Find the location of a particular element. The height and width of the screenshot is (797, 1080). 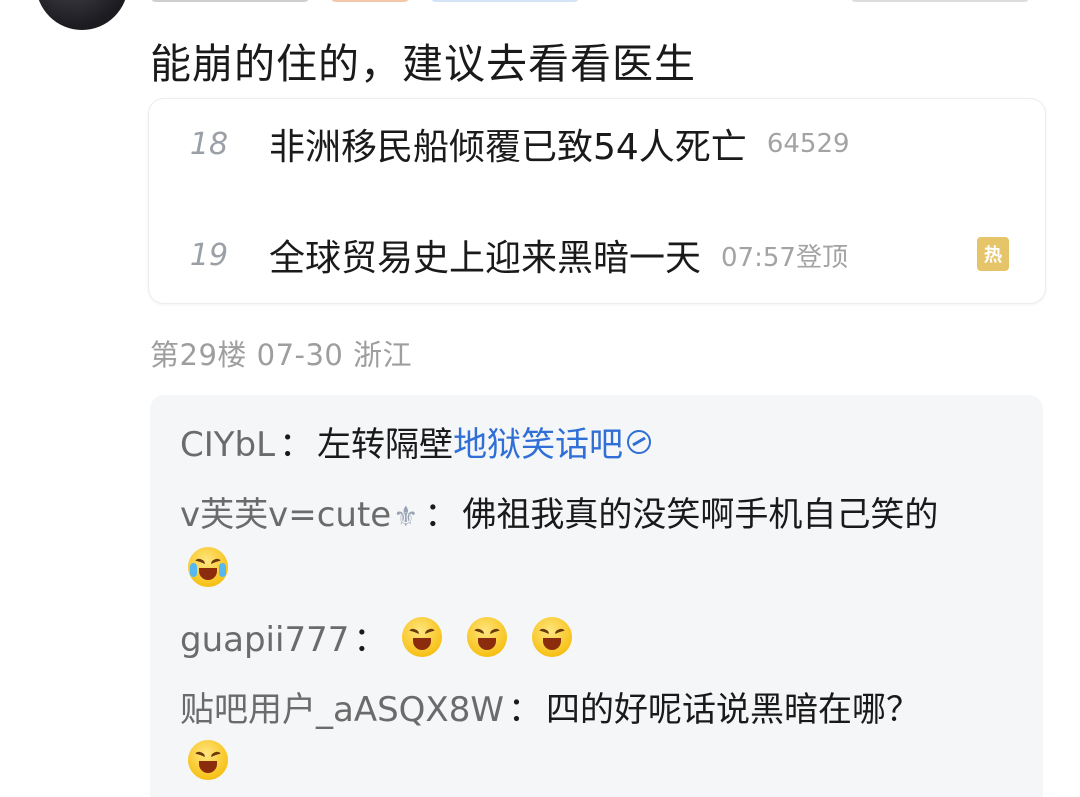

reply-text: 四的好呢话说黑暗在哪？ is located at coordinates (732, 710).